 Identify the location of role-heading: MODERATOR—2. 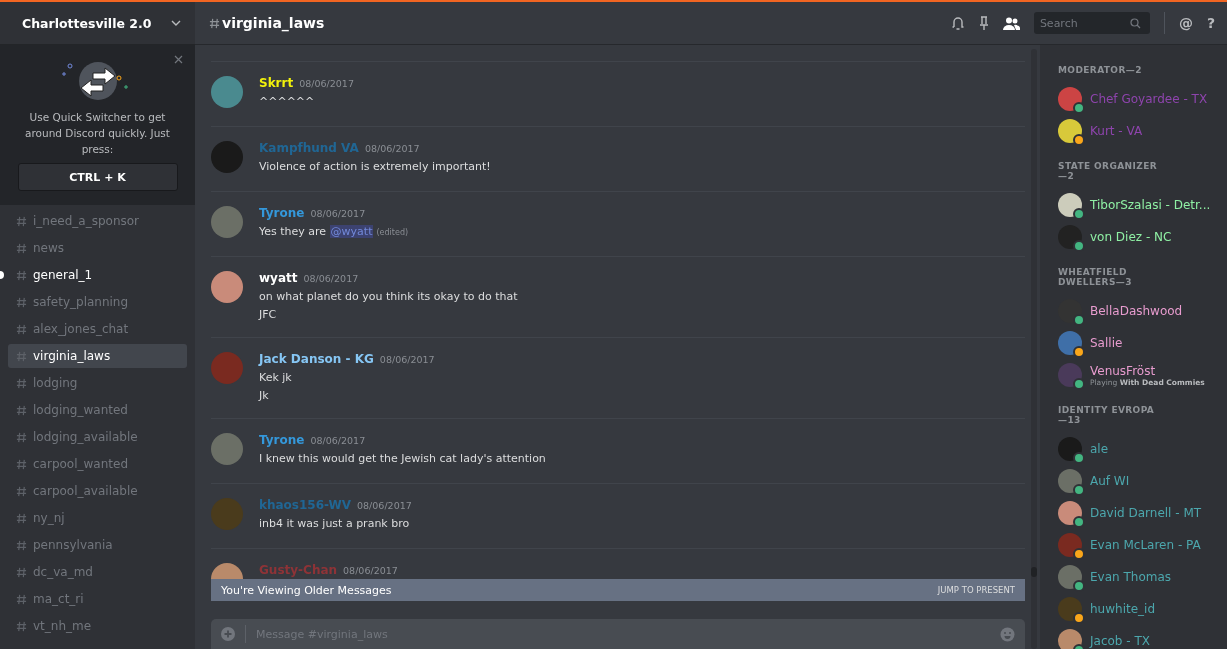
(1100, 70).